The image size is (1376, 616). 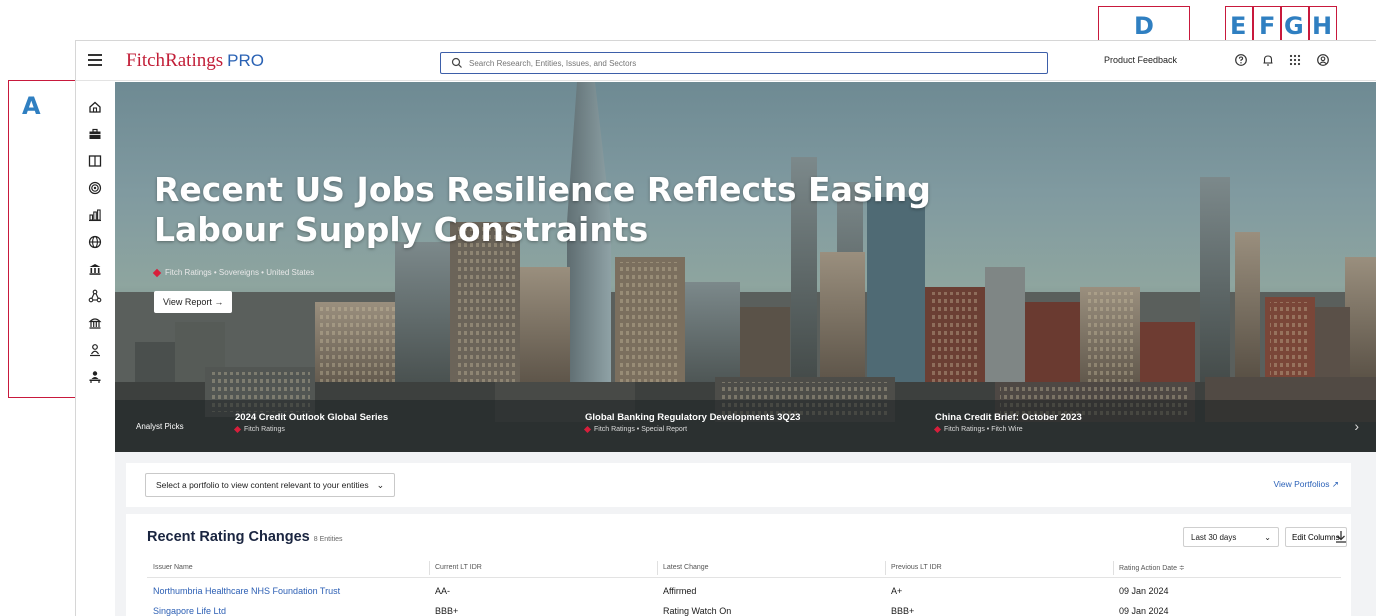 I want to click on previous-lt-idr: A+, so click(x=897, y=591).